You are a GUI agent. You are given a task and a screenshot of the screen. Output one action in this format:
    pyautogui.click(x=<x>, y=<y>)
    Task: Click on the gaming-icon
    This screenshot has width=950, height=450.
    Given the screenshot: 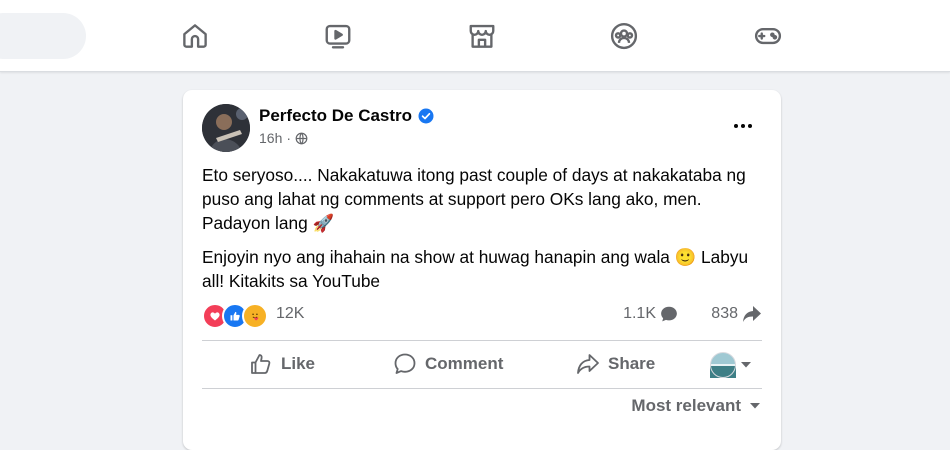 What is the action you would take?
    pyautogui.click(x=768, y=36)
    